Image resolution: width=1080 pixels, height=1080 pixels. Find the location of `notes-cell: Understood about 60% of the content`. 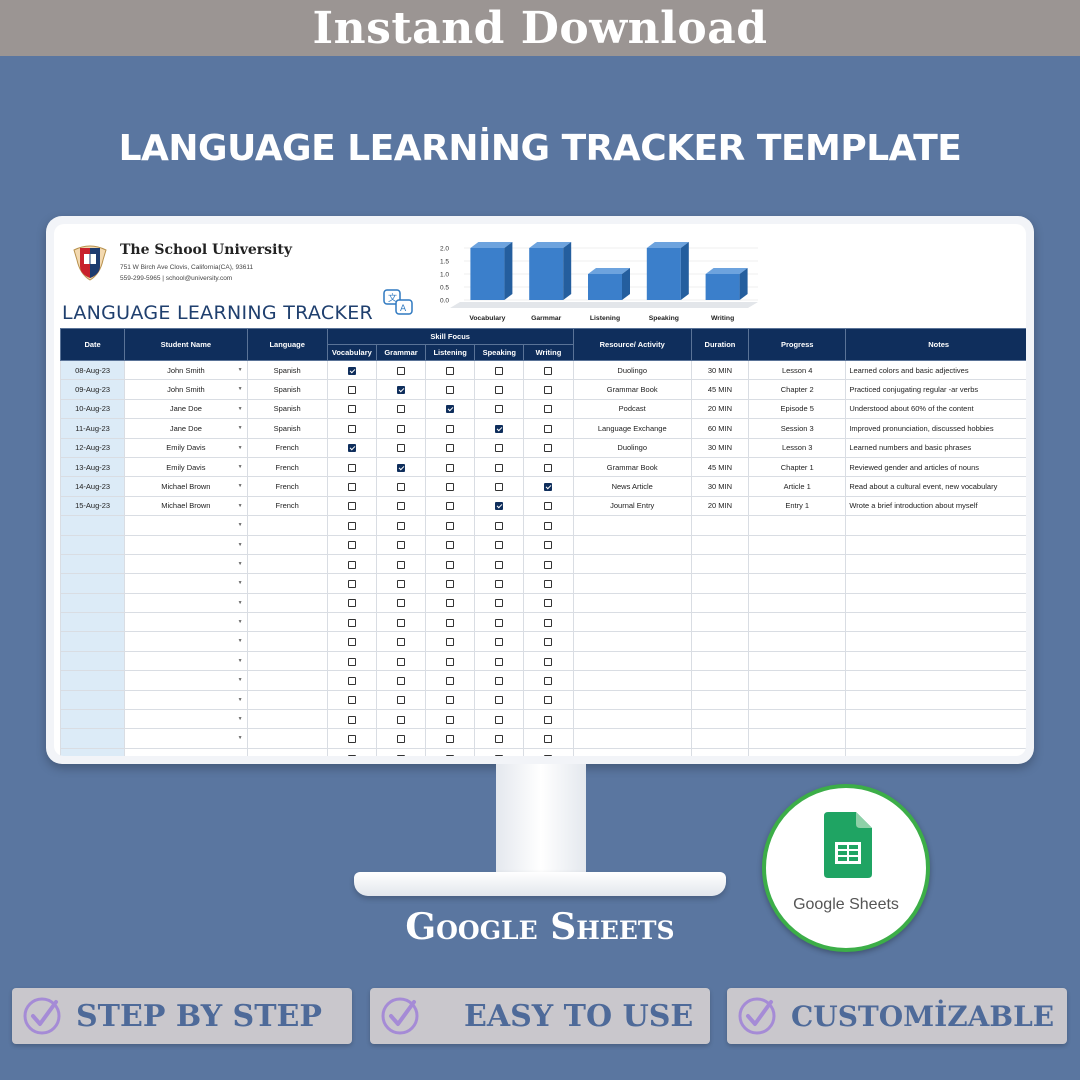

notes-cell: Understood about 60% of the content is located at coordinates (935, 409).